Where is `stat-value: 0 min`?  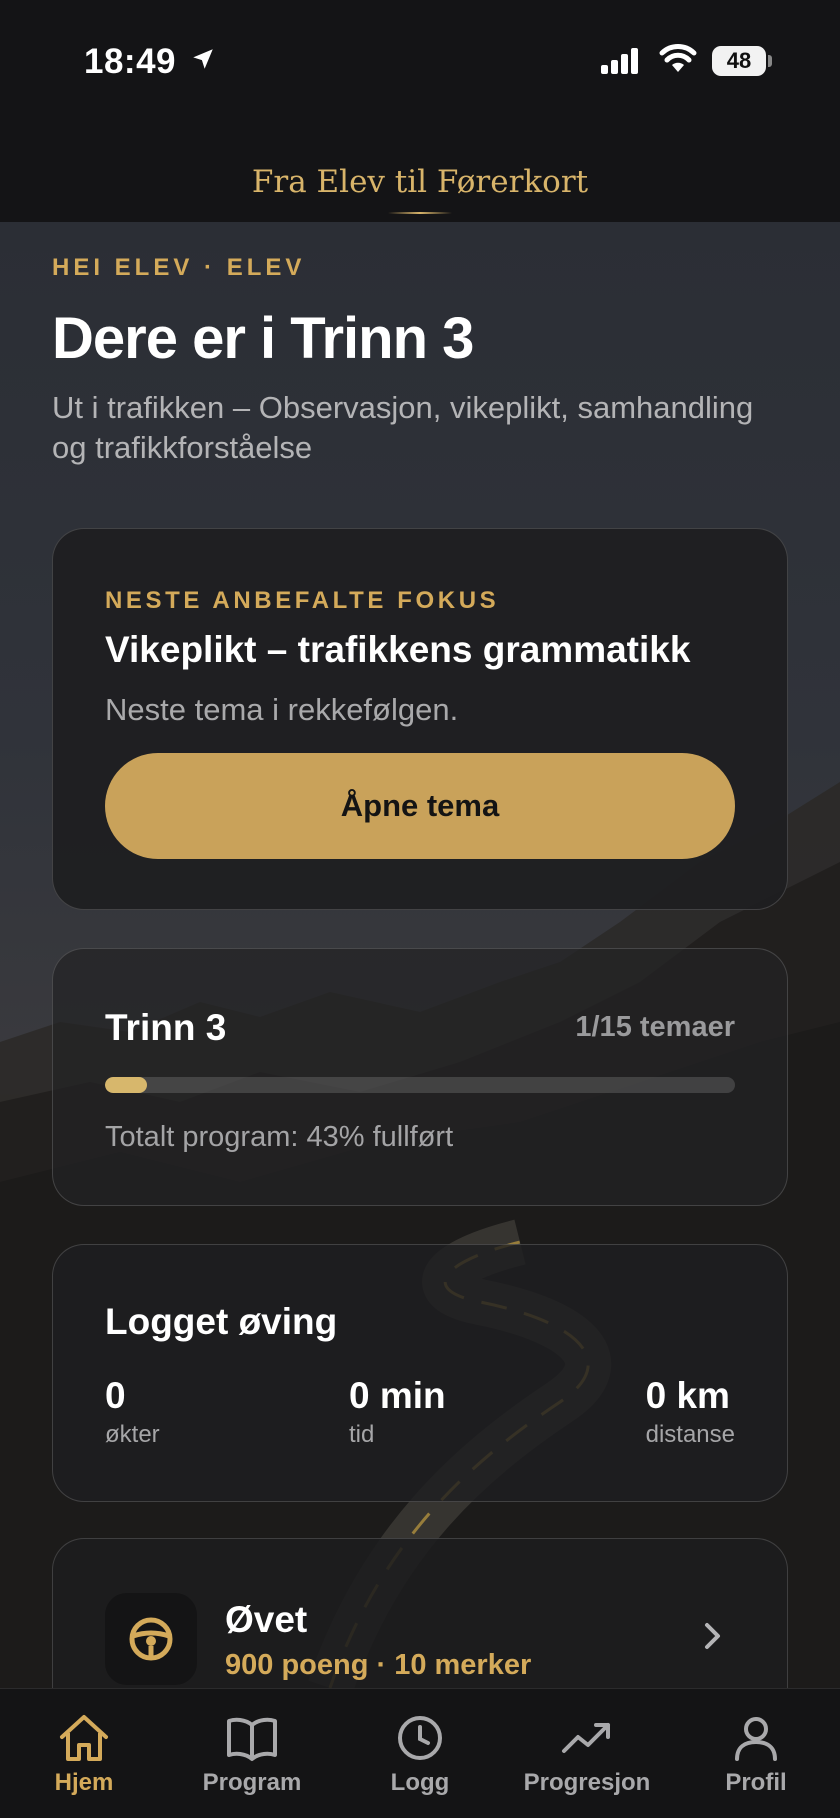
stat-value: 0 min is located at coordinates (397, 1395).